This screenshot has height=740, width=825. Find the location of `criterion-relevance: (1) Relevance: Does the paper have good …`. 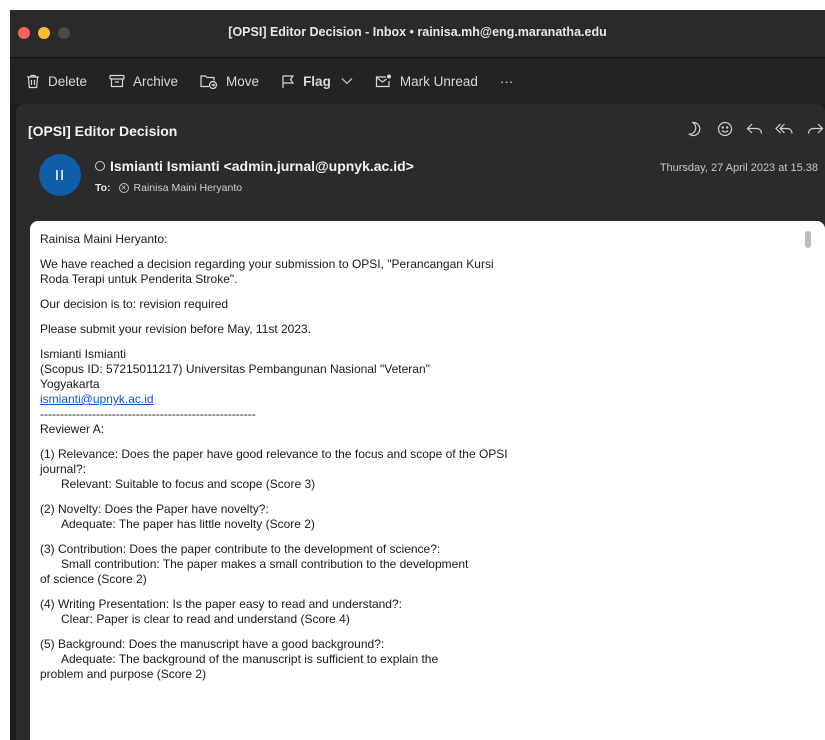

criterion-relevance: (1) Relevance: Does the paper have good … is located at coordinates (275, 469).